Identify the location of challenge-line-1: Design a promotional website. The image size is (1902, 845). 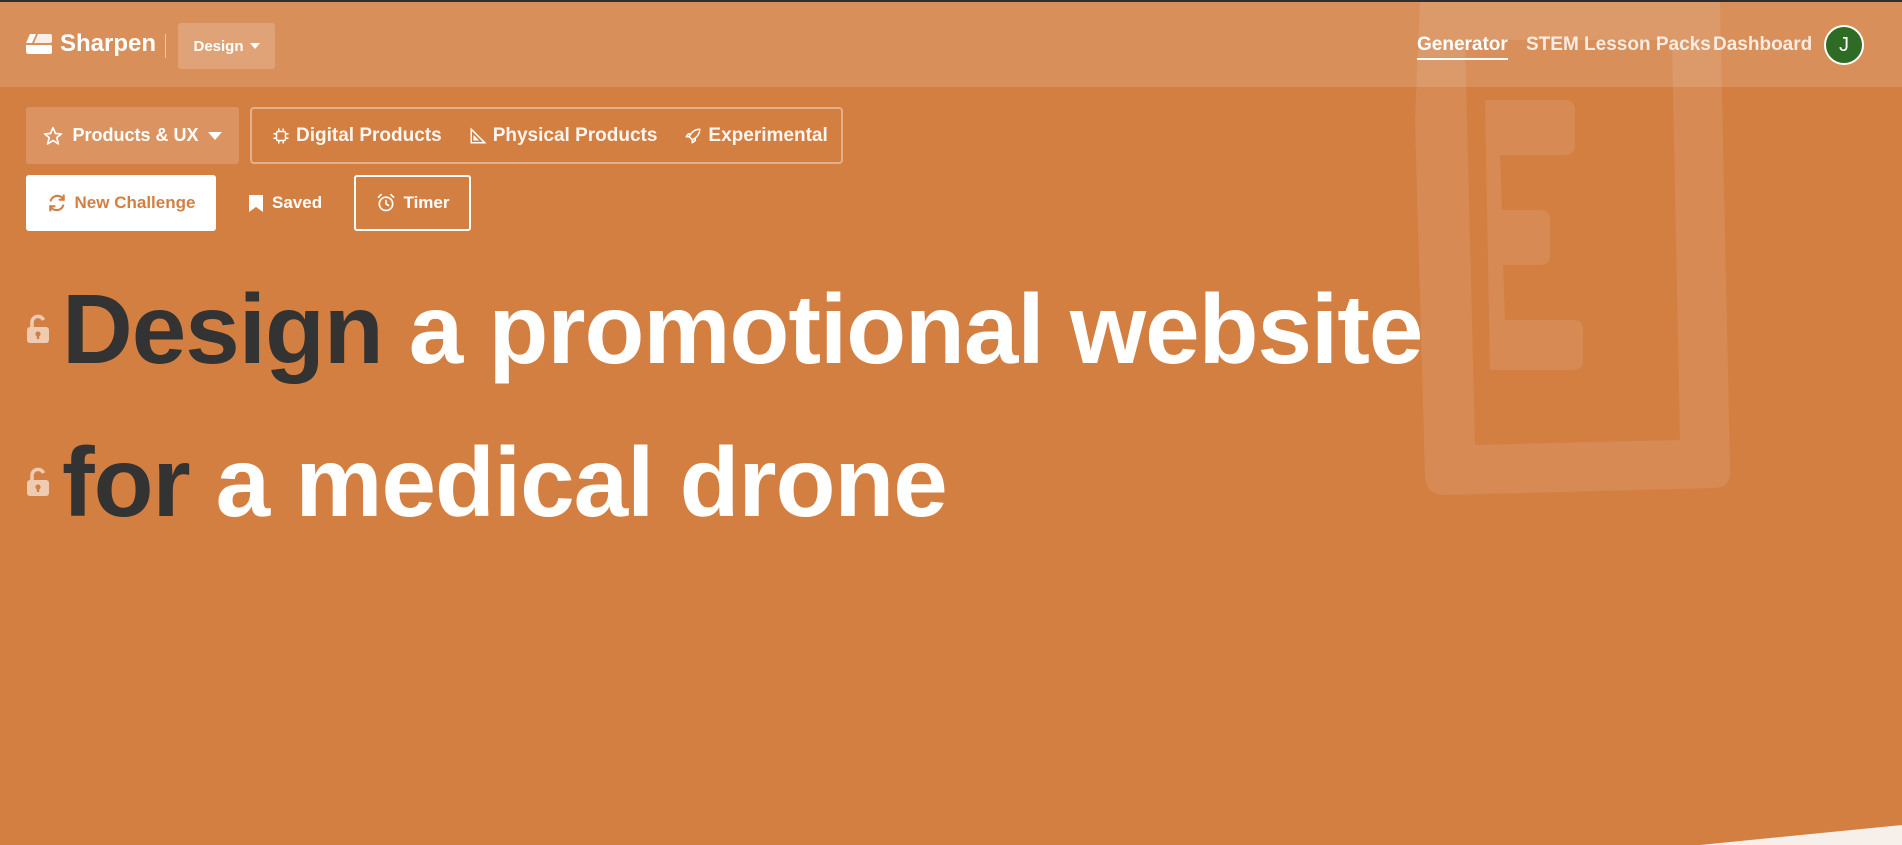
(725, 329).